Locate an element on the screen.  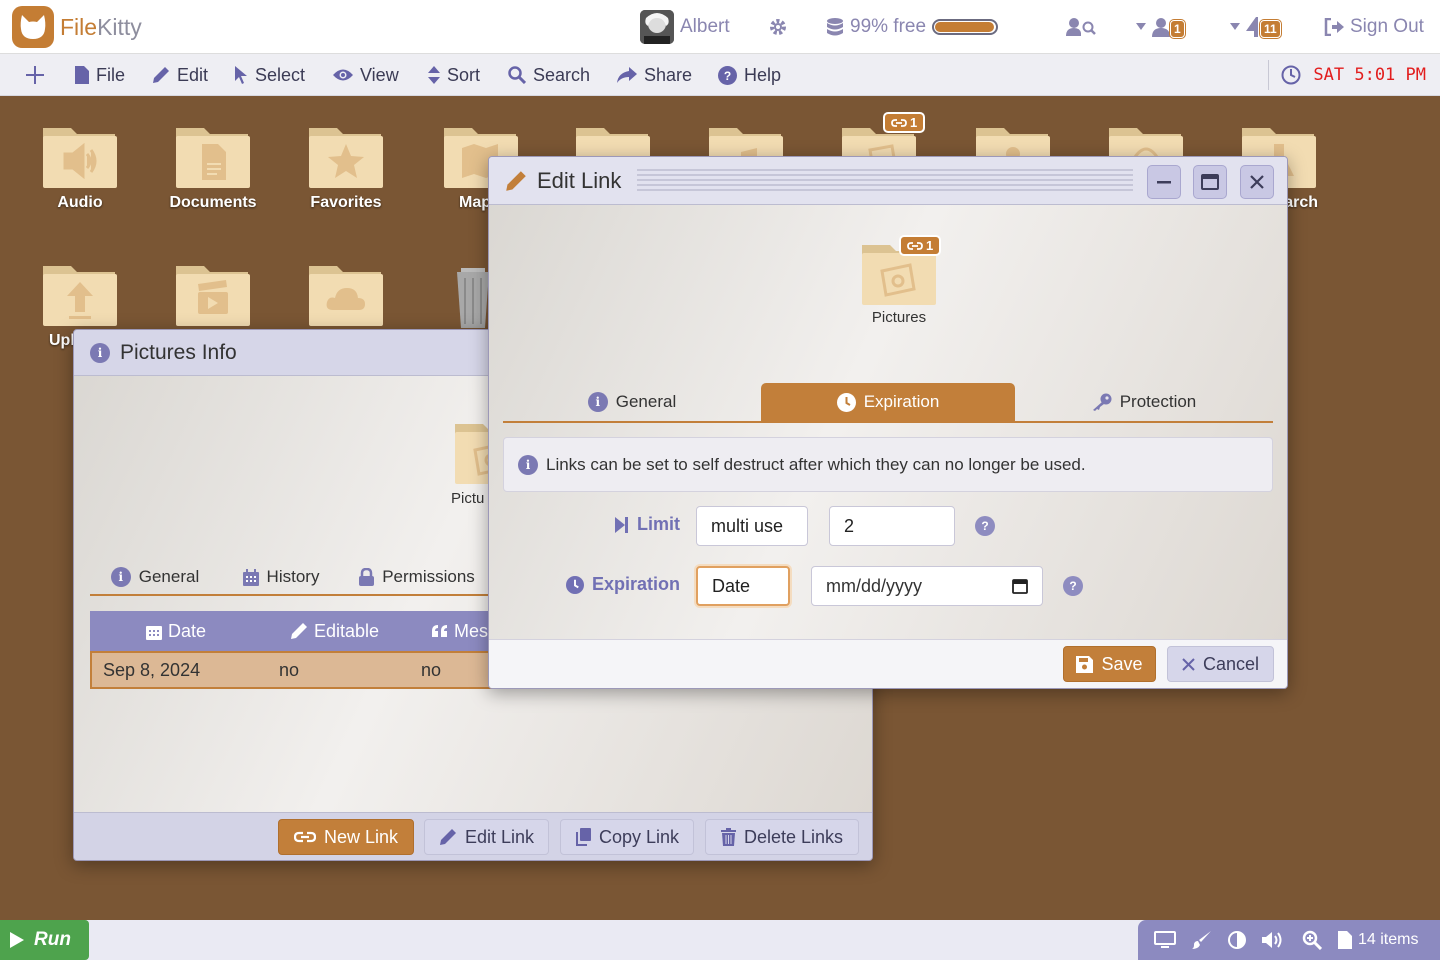
eye-icon is located at coordinates (343, 75).